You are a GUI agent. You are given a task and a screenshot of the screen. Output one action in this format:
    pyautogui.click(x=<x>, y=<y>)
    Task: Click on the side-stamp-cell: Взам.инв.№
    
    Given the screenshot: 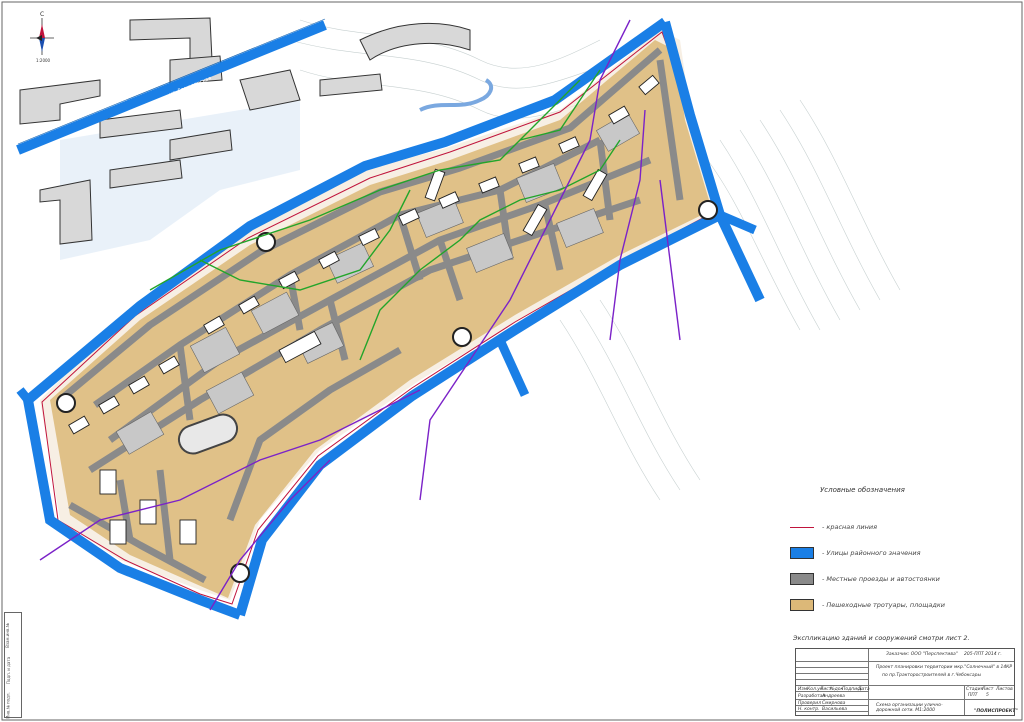 What is the action you would take?
    pyautogui.click(x=7, y=635)
    